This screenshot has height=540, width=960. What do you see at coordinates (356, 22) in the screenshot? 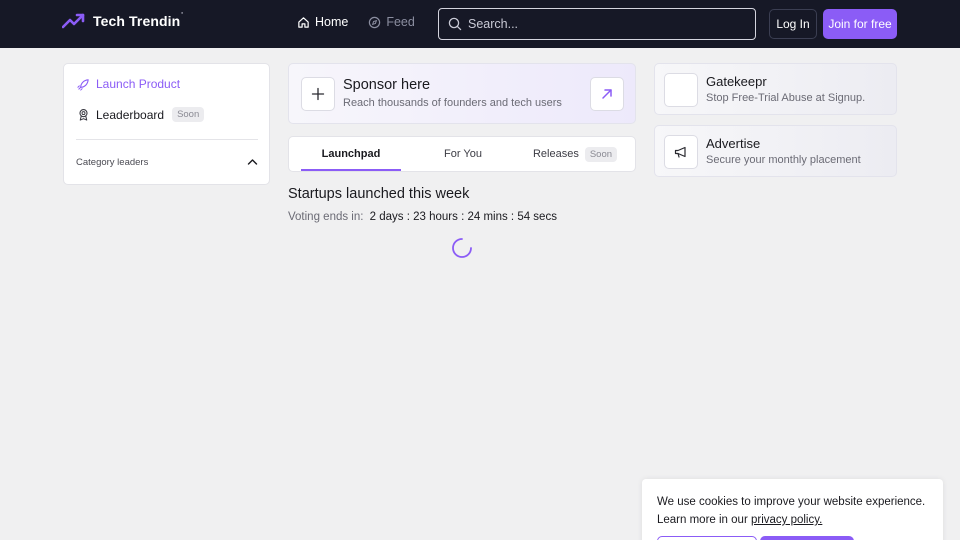
I see `main-nav: Home Feed` at bounding box center [356, 22].